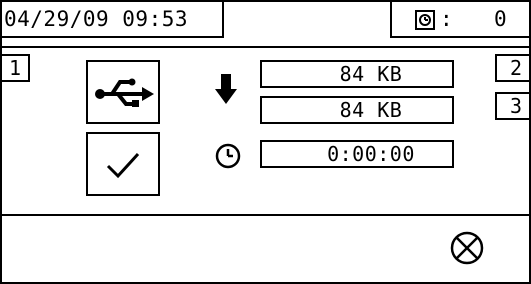  What do you see at coordinates (265, 47) in the screenshot?
I see `header-divider` at bounding box center [265, 47].